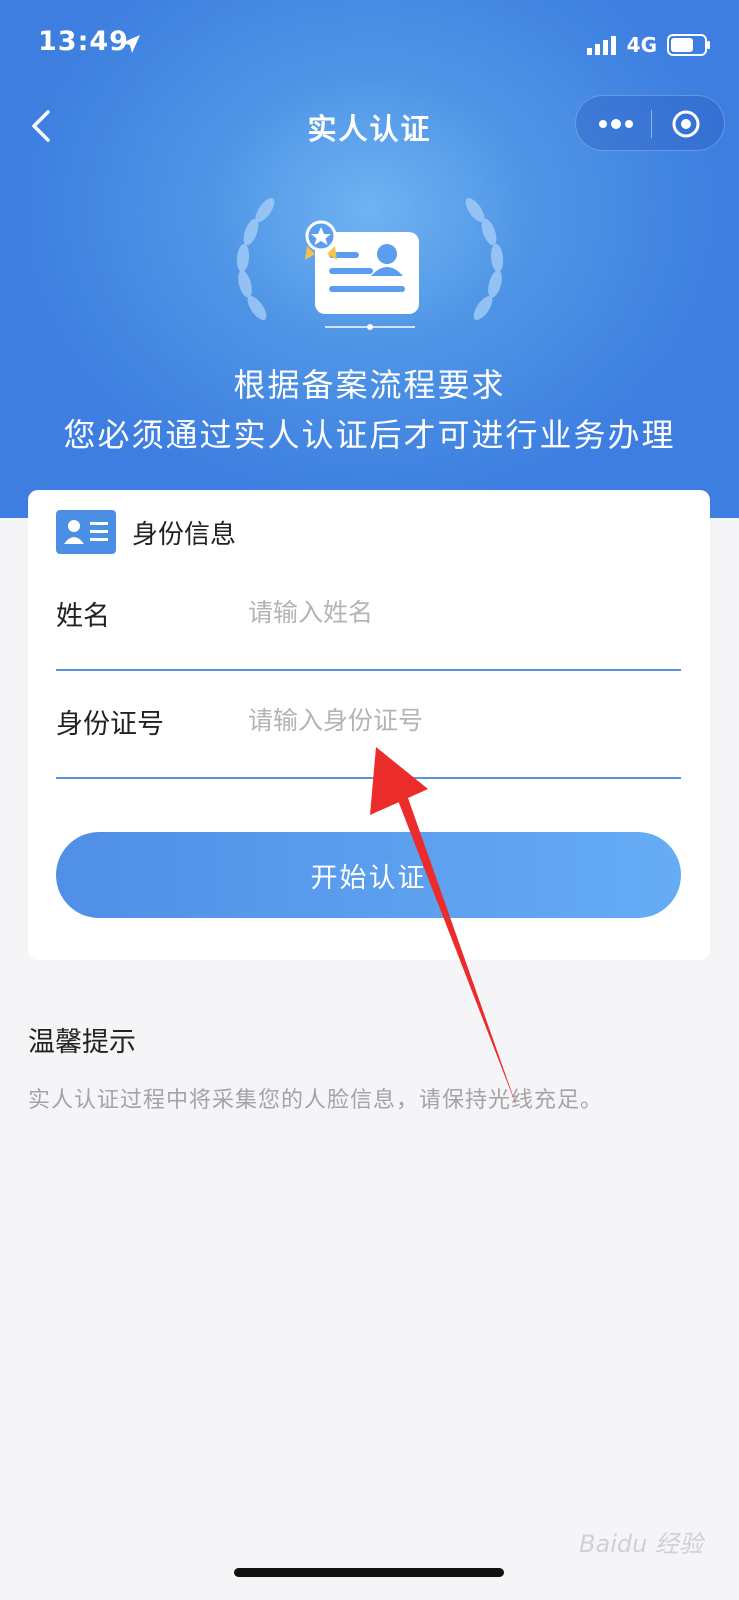 This screenshot has width=739, height=1600. Describe the element at coordinates (688, 45) in the screenshot. I see `battery-icon` at that location.